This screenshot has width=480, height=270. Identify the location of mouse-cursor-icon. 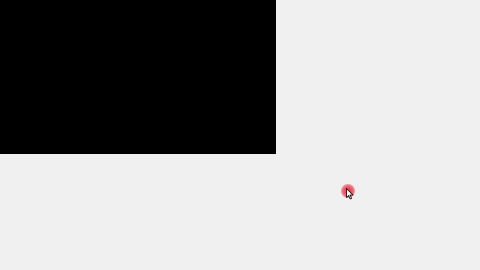
(350, 194).